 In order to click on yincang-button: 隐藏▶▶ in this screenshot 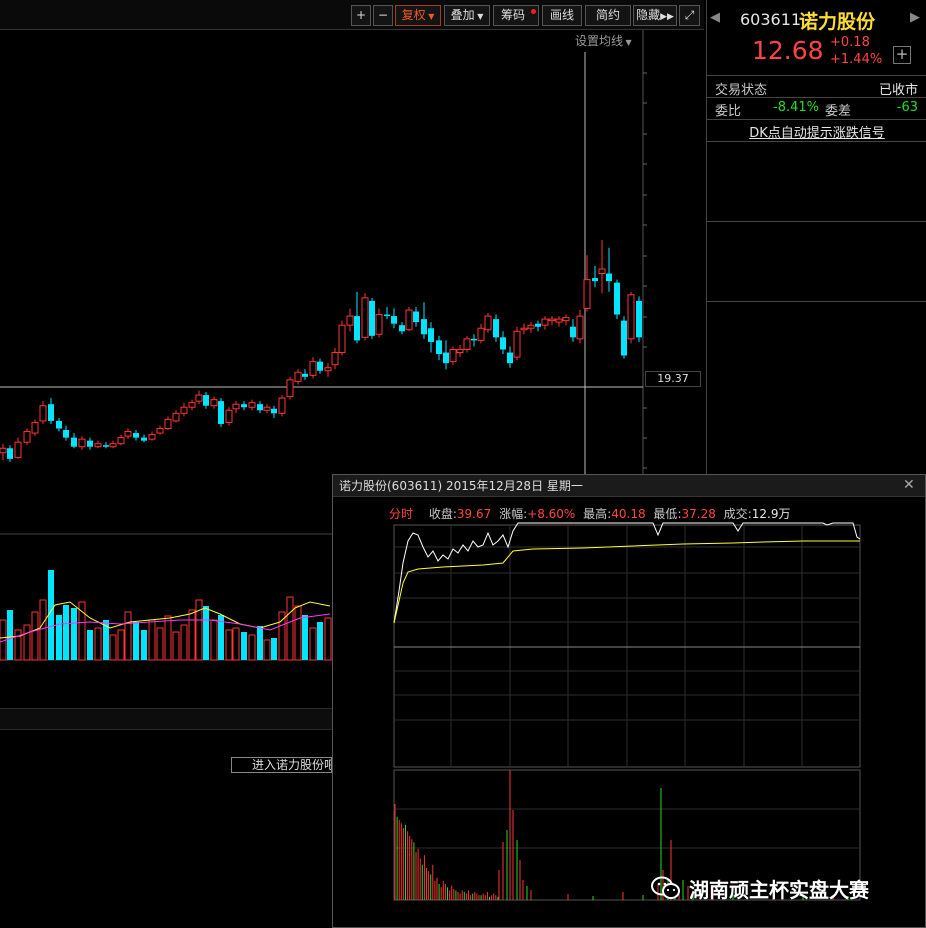, I will do `click(655, 15)`.